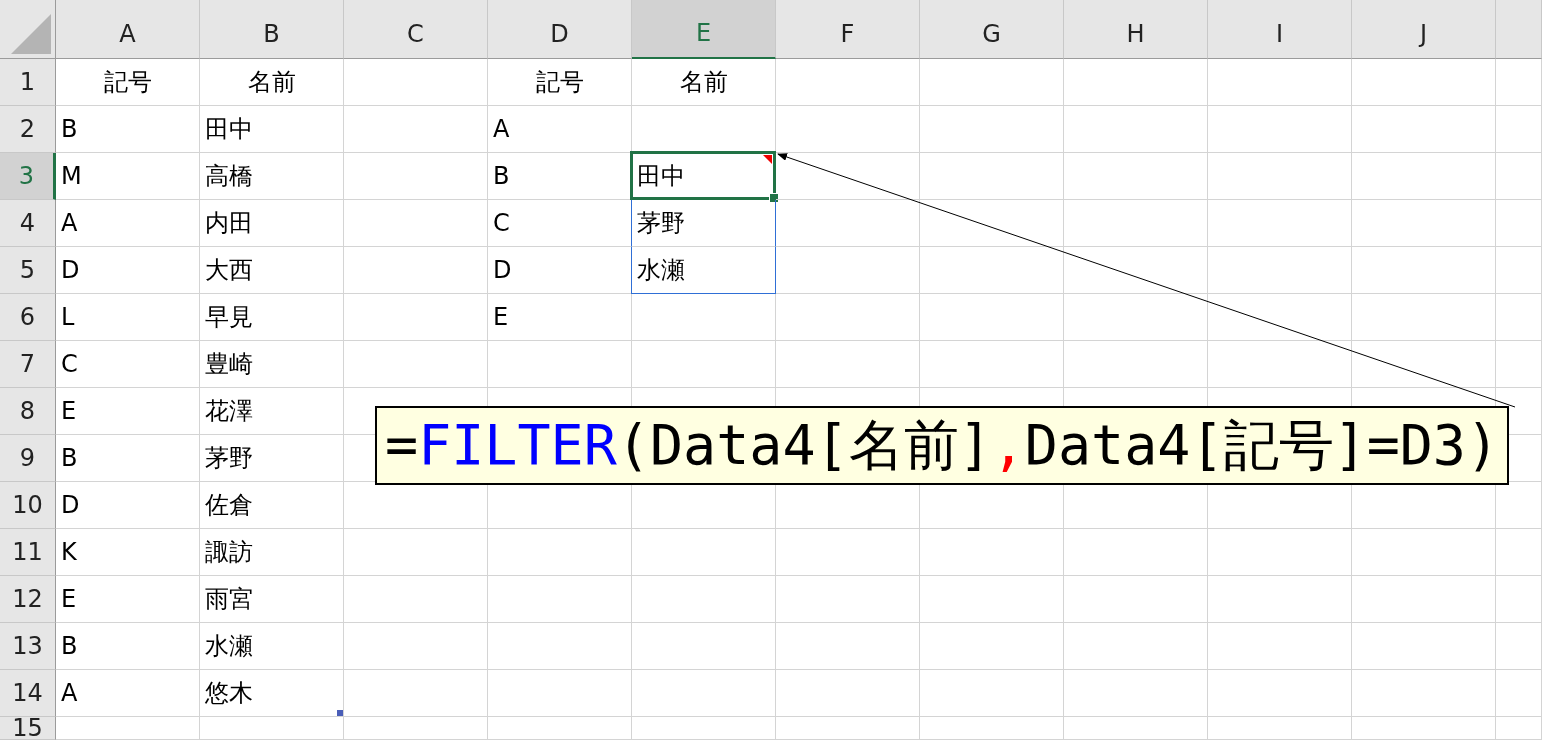 This screenshot has width=1542, height=740. Describe the element at coordinates (28, 728) in the screenshot. I see `row-header: 15` at that location.